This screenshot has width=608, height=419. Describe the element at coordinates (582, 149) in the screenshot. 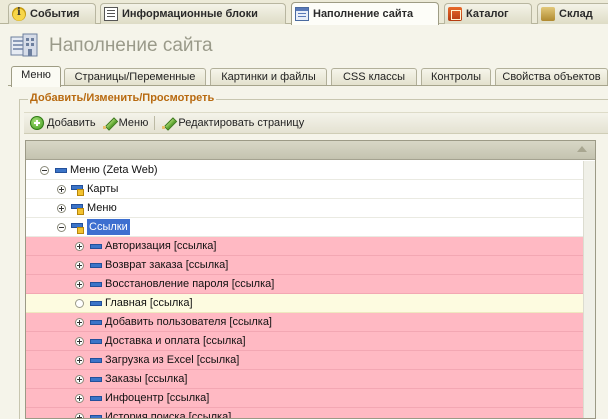

I see `sort-icon` at that location.